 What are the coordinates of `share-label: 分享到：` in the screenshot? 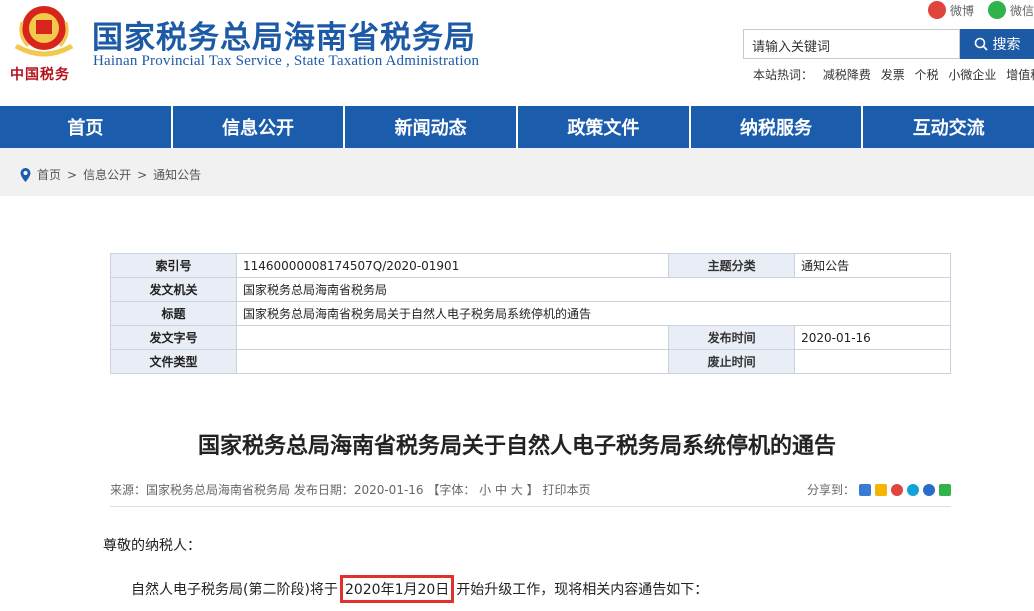 It's located at (830, 490).